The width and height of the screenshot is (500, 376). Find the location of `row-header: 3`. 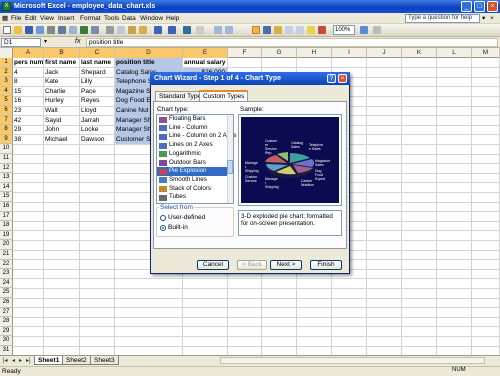

row-header: 3 is located at coordinates (6, 82).